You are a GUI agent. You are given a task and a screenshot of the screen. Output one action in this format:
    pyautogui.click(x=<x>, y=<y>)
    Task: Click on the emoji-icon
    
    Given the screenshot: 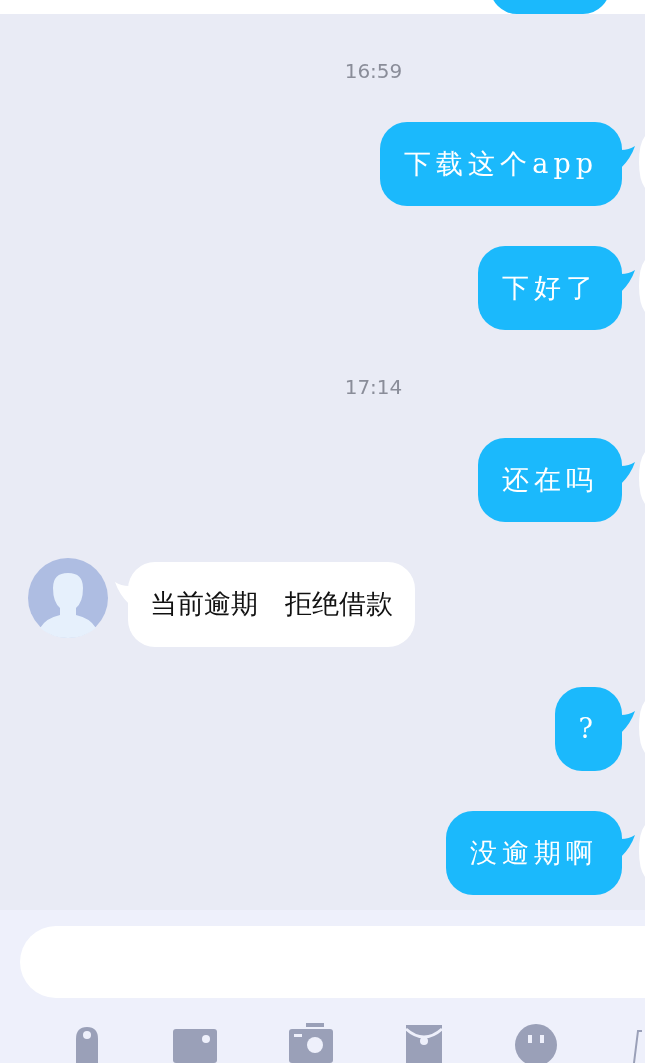 What is the action you would take?
    pyautogui.click(x=536, y=1043)
    